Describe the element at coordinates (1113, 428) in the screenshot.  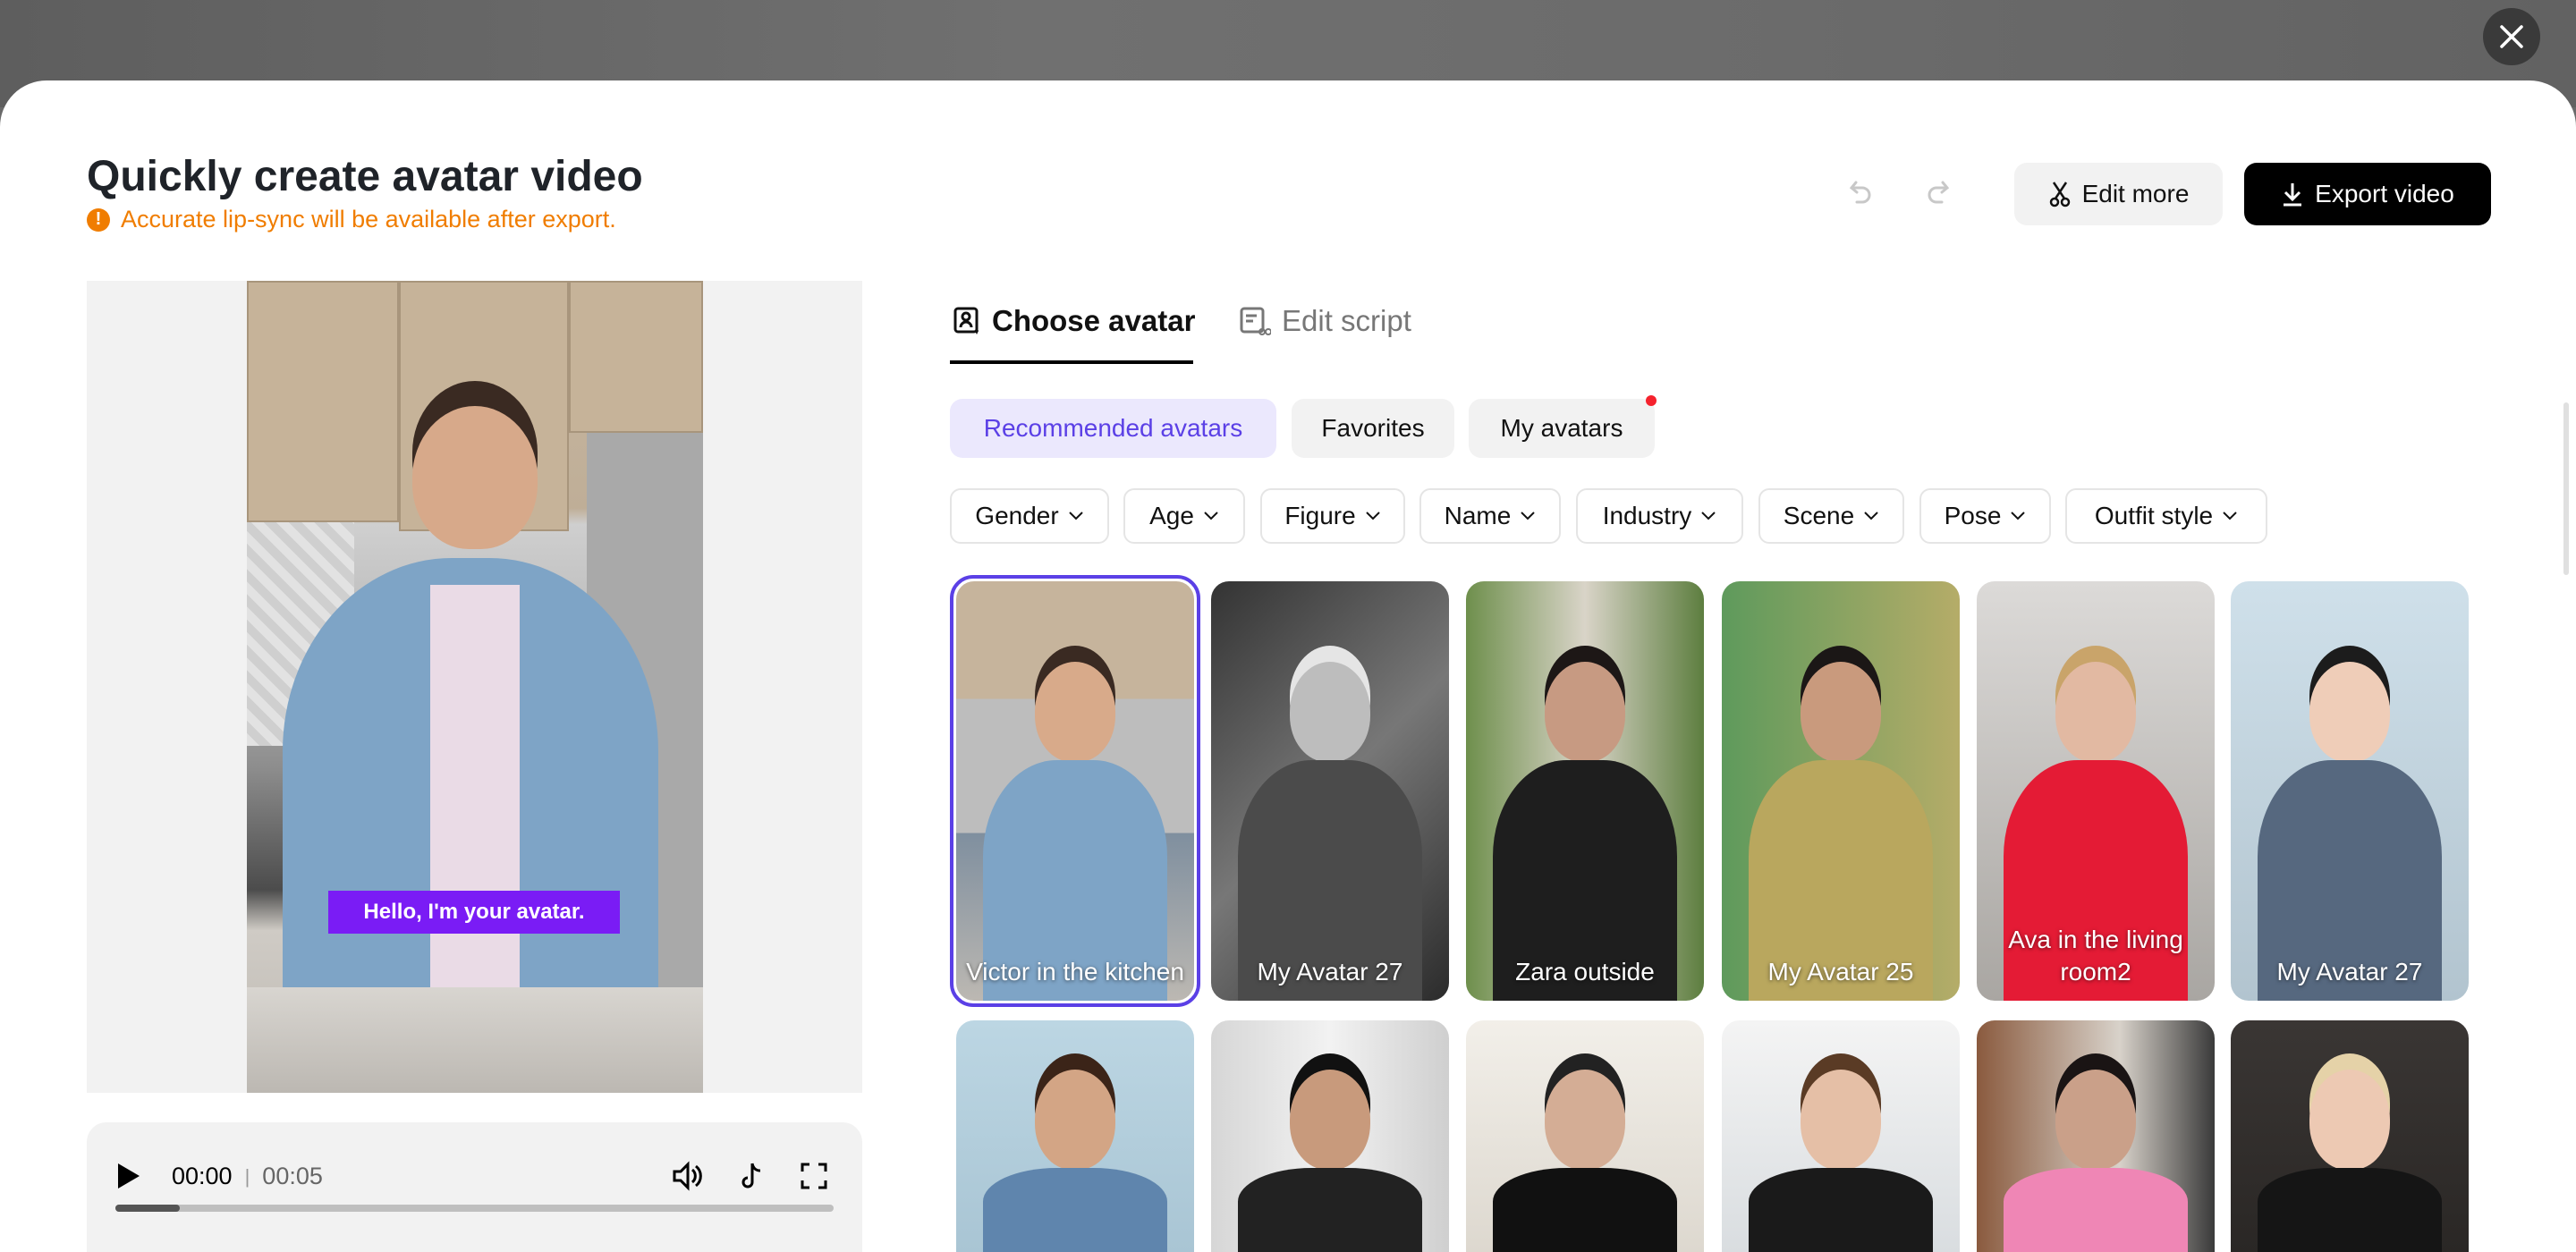
I see `category-recommended-avatars: Recommended avatars` at that location.